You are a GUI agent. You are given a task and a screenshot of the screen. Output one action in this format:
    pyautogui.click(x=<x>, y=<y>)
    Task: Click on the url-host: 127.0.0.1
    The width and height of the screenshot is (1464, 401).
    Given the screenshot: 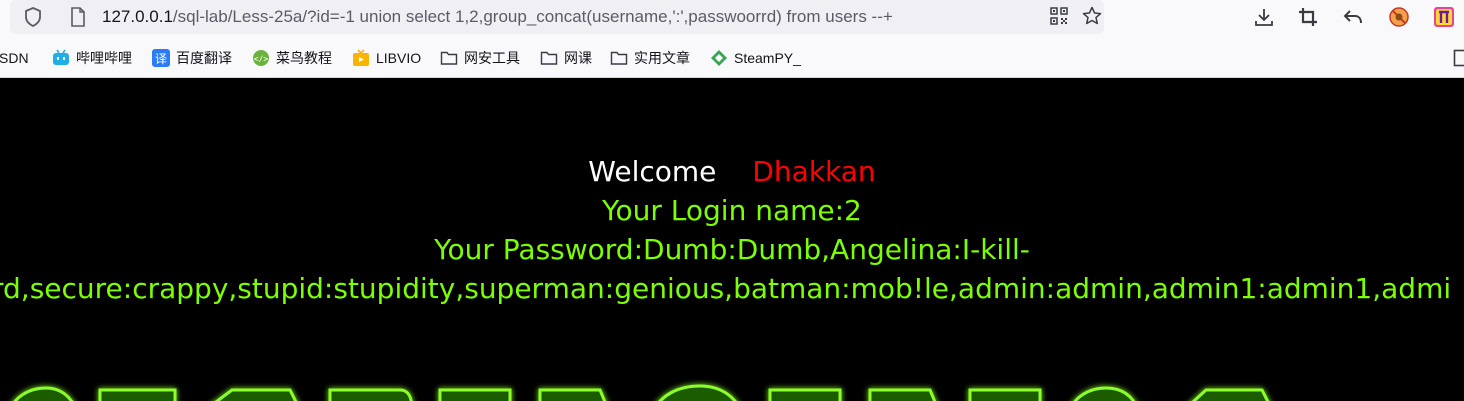 What is the action you would take?
    pyautogui.click(x=137, y=16)
    